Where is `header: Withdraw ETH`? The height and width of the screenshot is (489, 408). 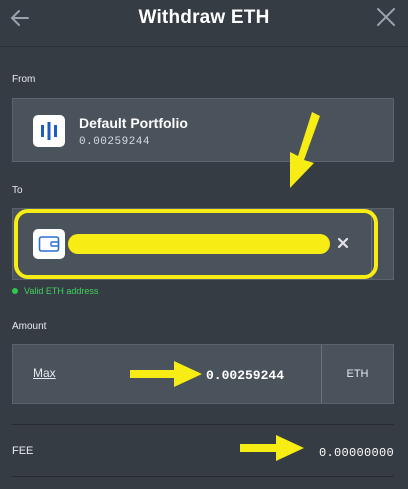
header: Withdraw ETH is located at coordinates (204, 18).